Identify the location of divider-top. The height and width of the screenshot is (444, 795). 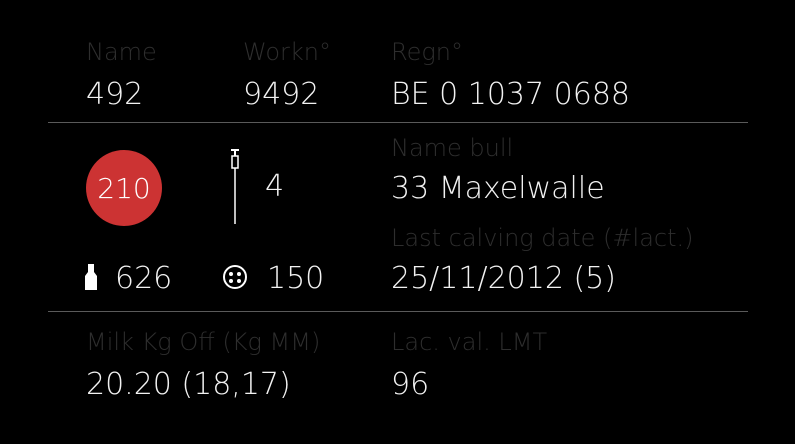
(398, 122).